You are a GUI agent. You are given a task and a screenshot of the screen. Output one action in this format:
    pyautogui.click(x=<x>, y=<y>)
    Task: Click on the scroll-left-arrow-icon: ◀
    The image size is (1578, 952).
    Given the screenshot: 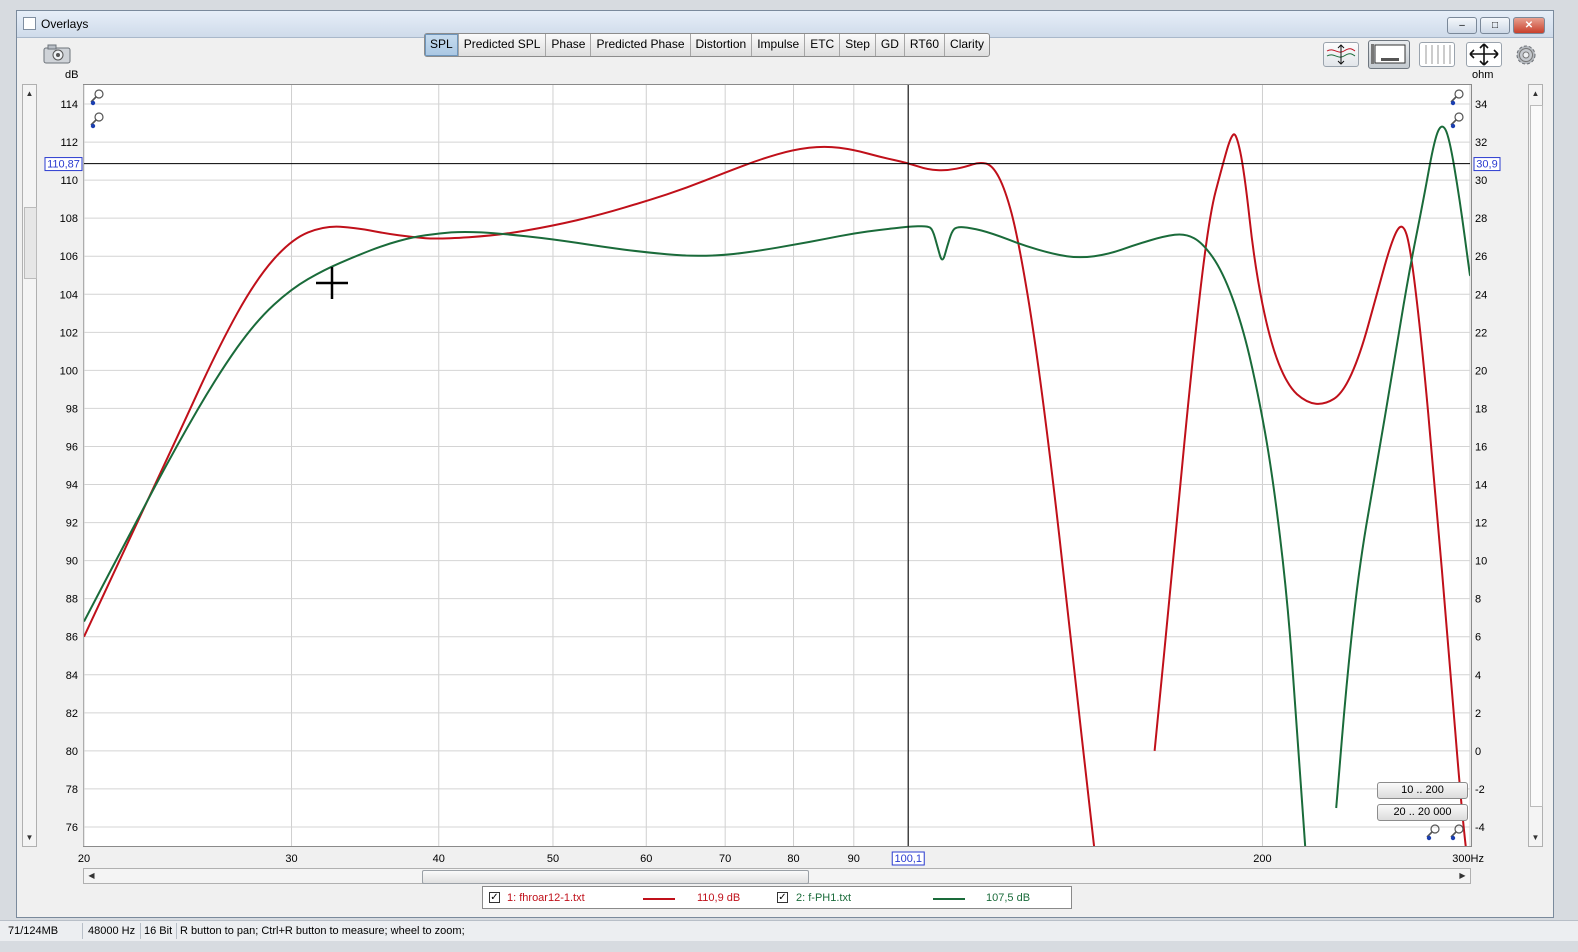 What is the action you would take?
    pyautogui.click(x=91, y=875)
    